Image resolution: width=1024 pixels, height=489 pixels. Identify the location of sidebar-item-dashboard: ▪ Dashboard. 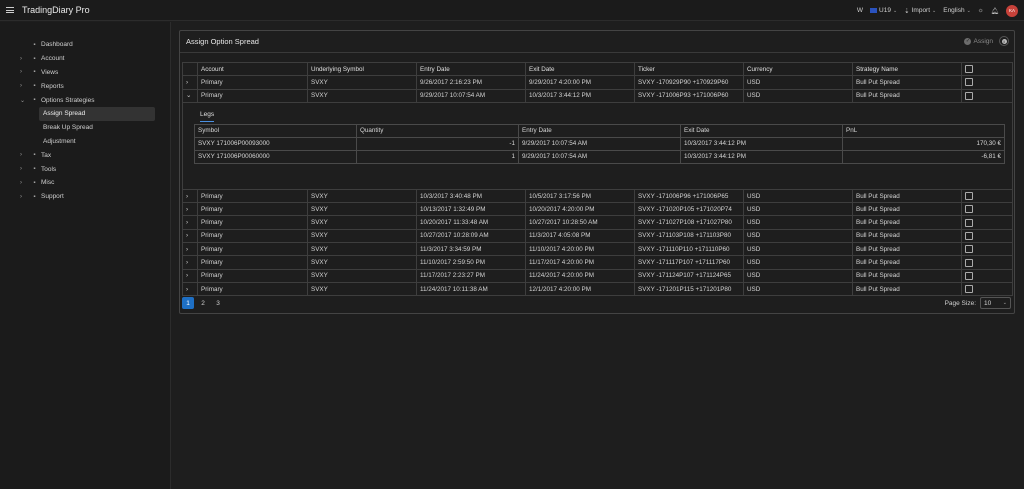
(85, 45).